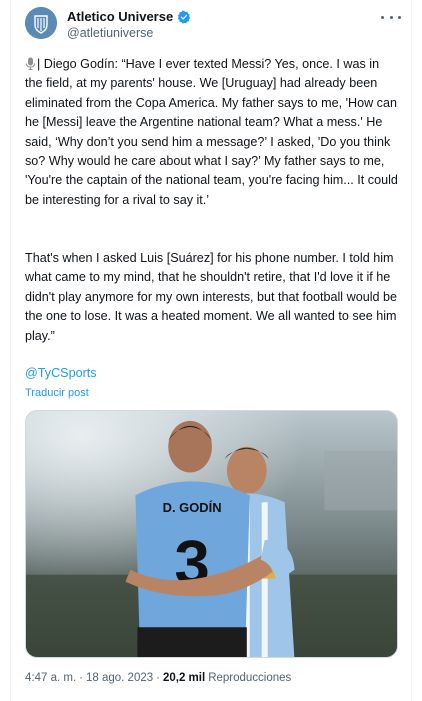 The image size is (422, 701). I want to click on author-row: Atletico Universe, so click(129, 16).